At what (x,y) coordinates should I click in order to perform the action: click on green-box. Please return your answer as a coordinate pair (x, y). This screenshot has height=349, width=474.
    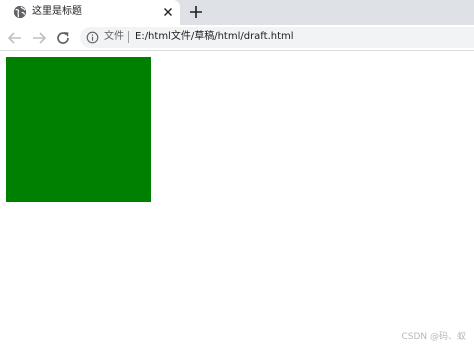
    Looking at the image, I should click on (78, 129).